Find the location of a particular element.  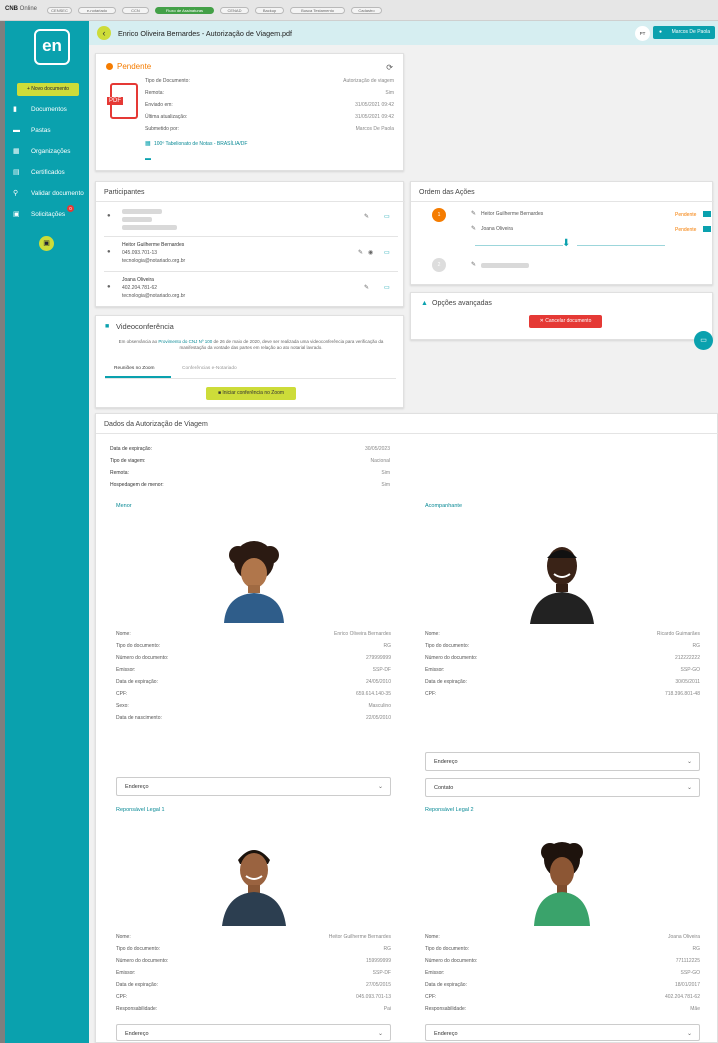

sidebar-item-validate: ⚲ Validar documento is located at coordinates (49, 195).